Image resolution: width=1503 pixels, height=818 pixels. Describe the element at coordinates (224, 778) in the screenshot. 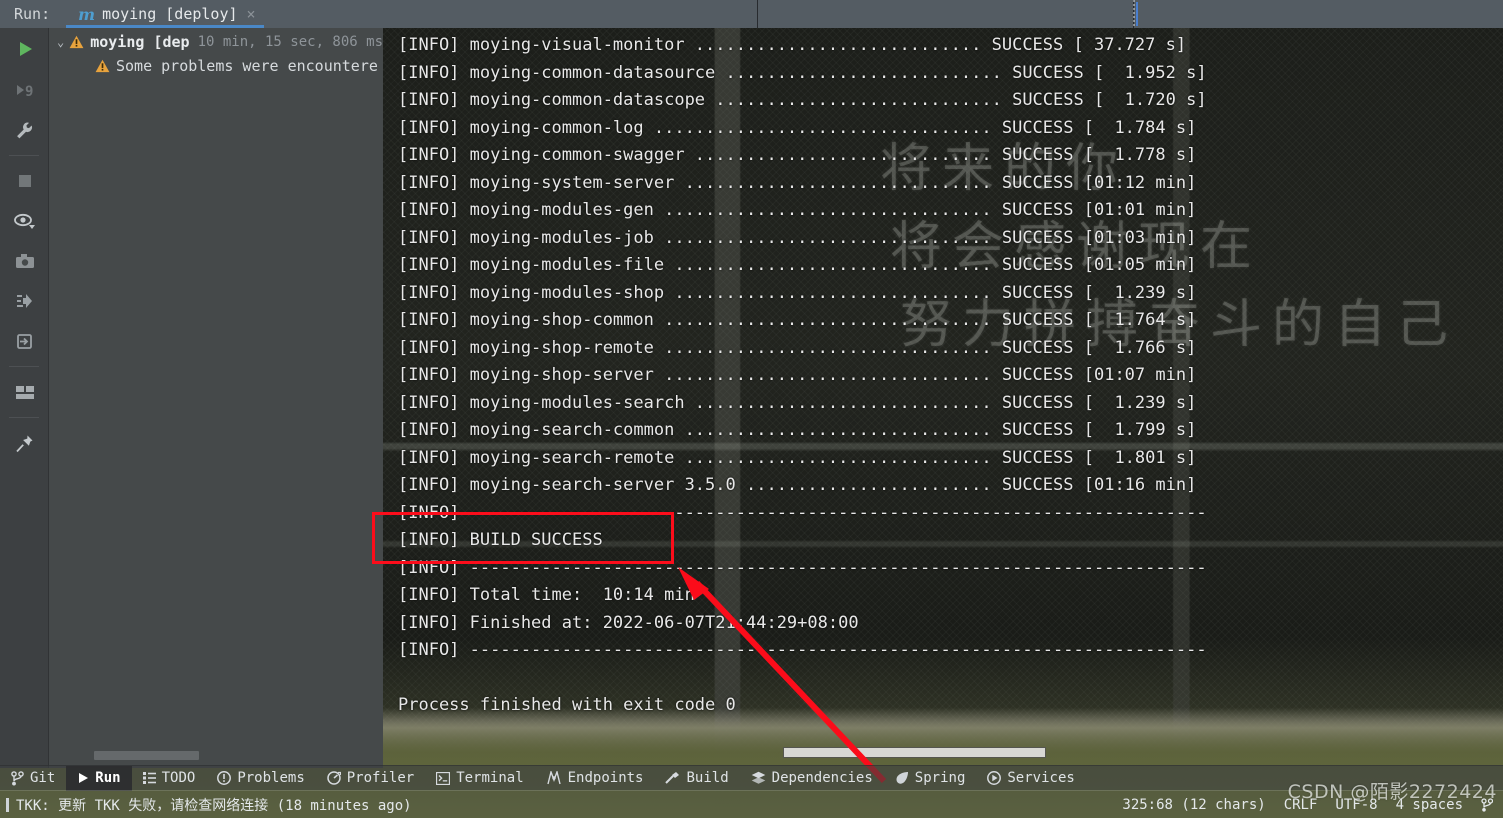

I see `problems-exclamation-icon` at that location.